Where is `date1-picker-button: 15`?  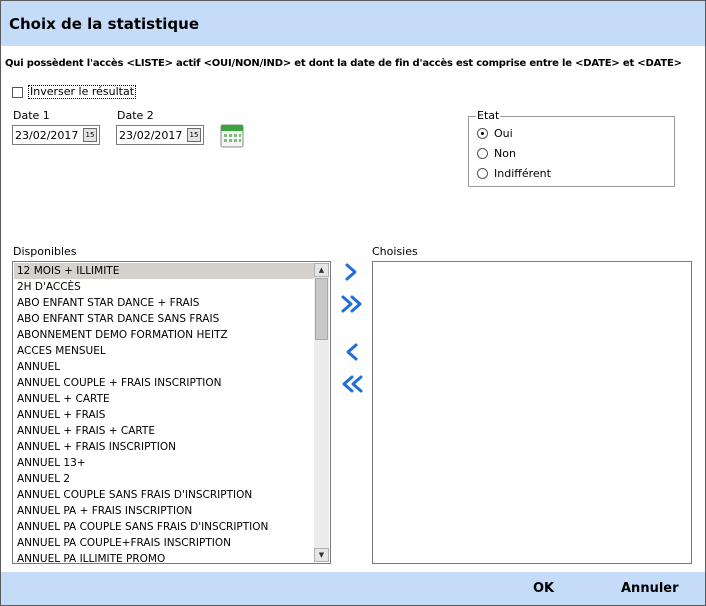
date1-picker-button: 15 is located at coordinates (90, 135).